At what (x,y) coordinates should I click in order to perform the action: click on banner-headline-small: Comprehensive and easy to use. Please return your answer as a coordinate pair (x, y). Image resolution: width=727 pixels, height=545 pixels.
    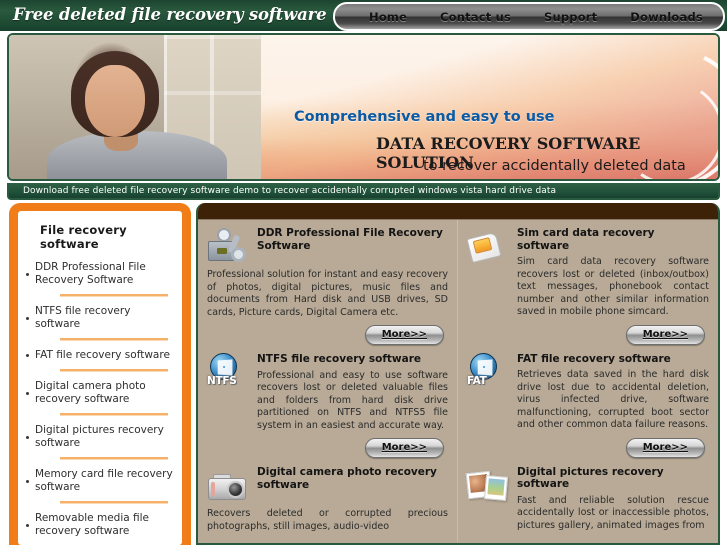
    Looking at the image, I should click on (424, 117).